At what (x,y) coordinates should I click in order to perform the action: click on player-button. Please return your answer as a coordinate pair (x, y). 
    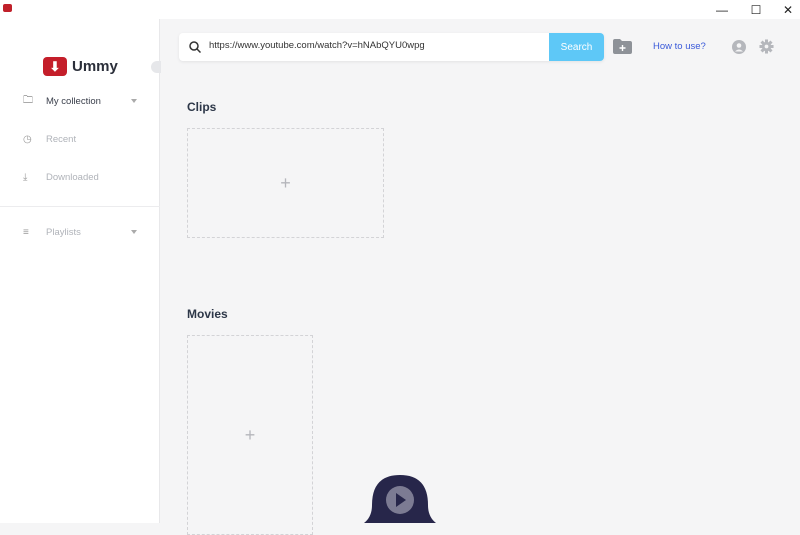
    Looking at the image, I should click on (400, 499).